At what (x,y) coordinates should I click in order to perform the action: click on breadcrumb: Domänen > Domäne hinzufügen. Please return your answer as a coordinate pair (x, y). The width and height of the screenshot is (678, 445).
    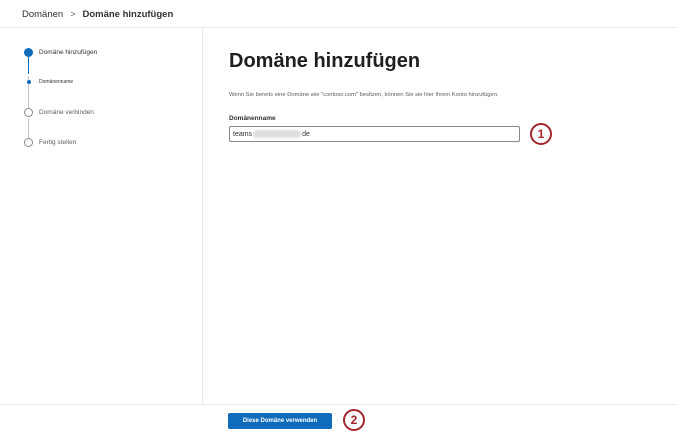
    Looking at the image, I should click on (97, 14).